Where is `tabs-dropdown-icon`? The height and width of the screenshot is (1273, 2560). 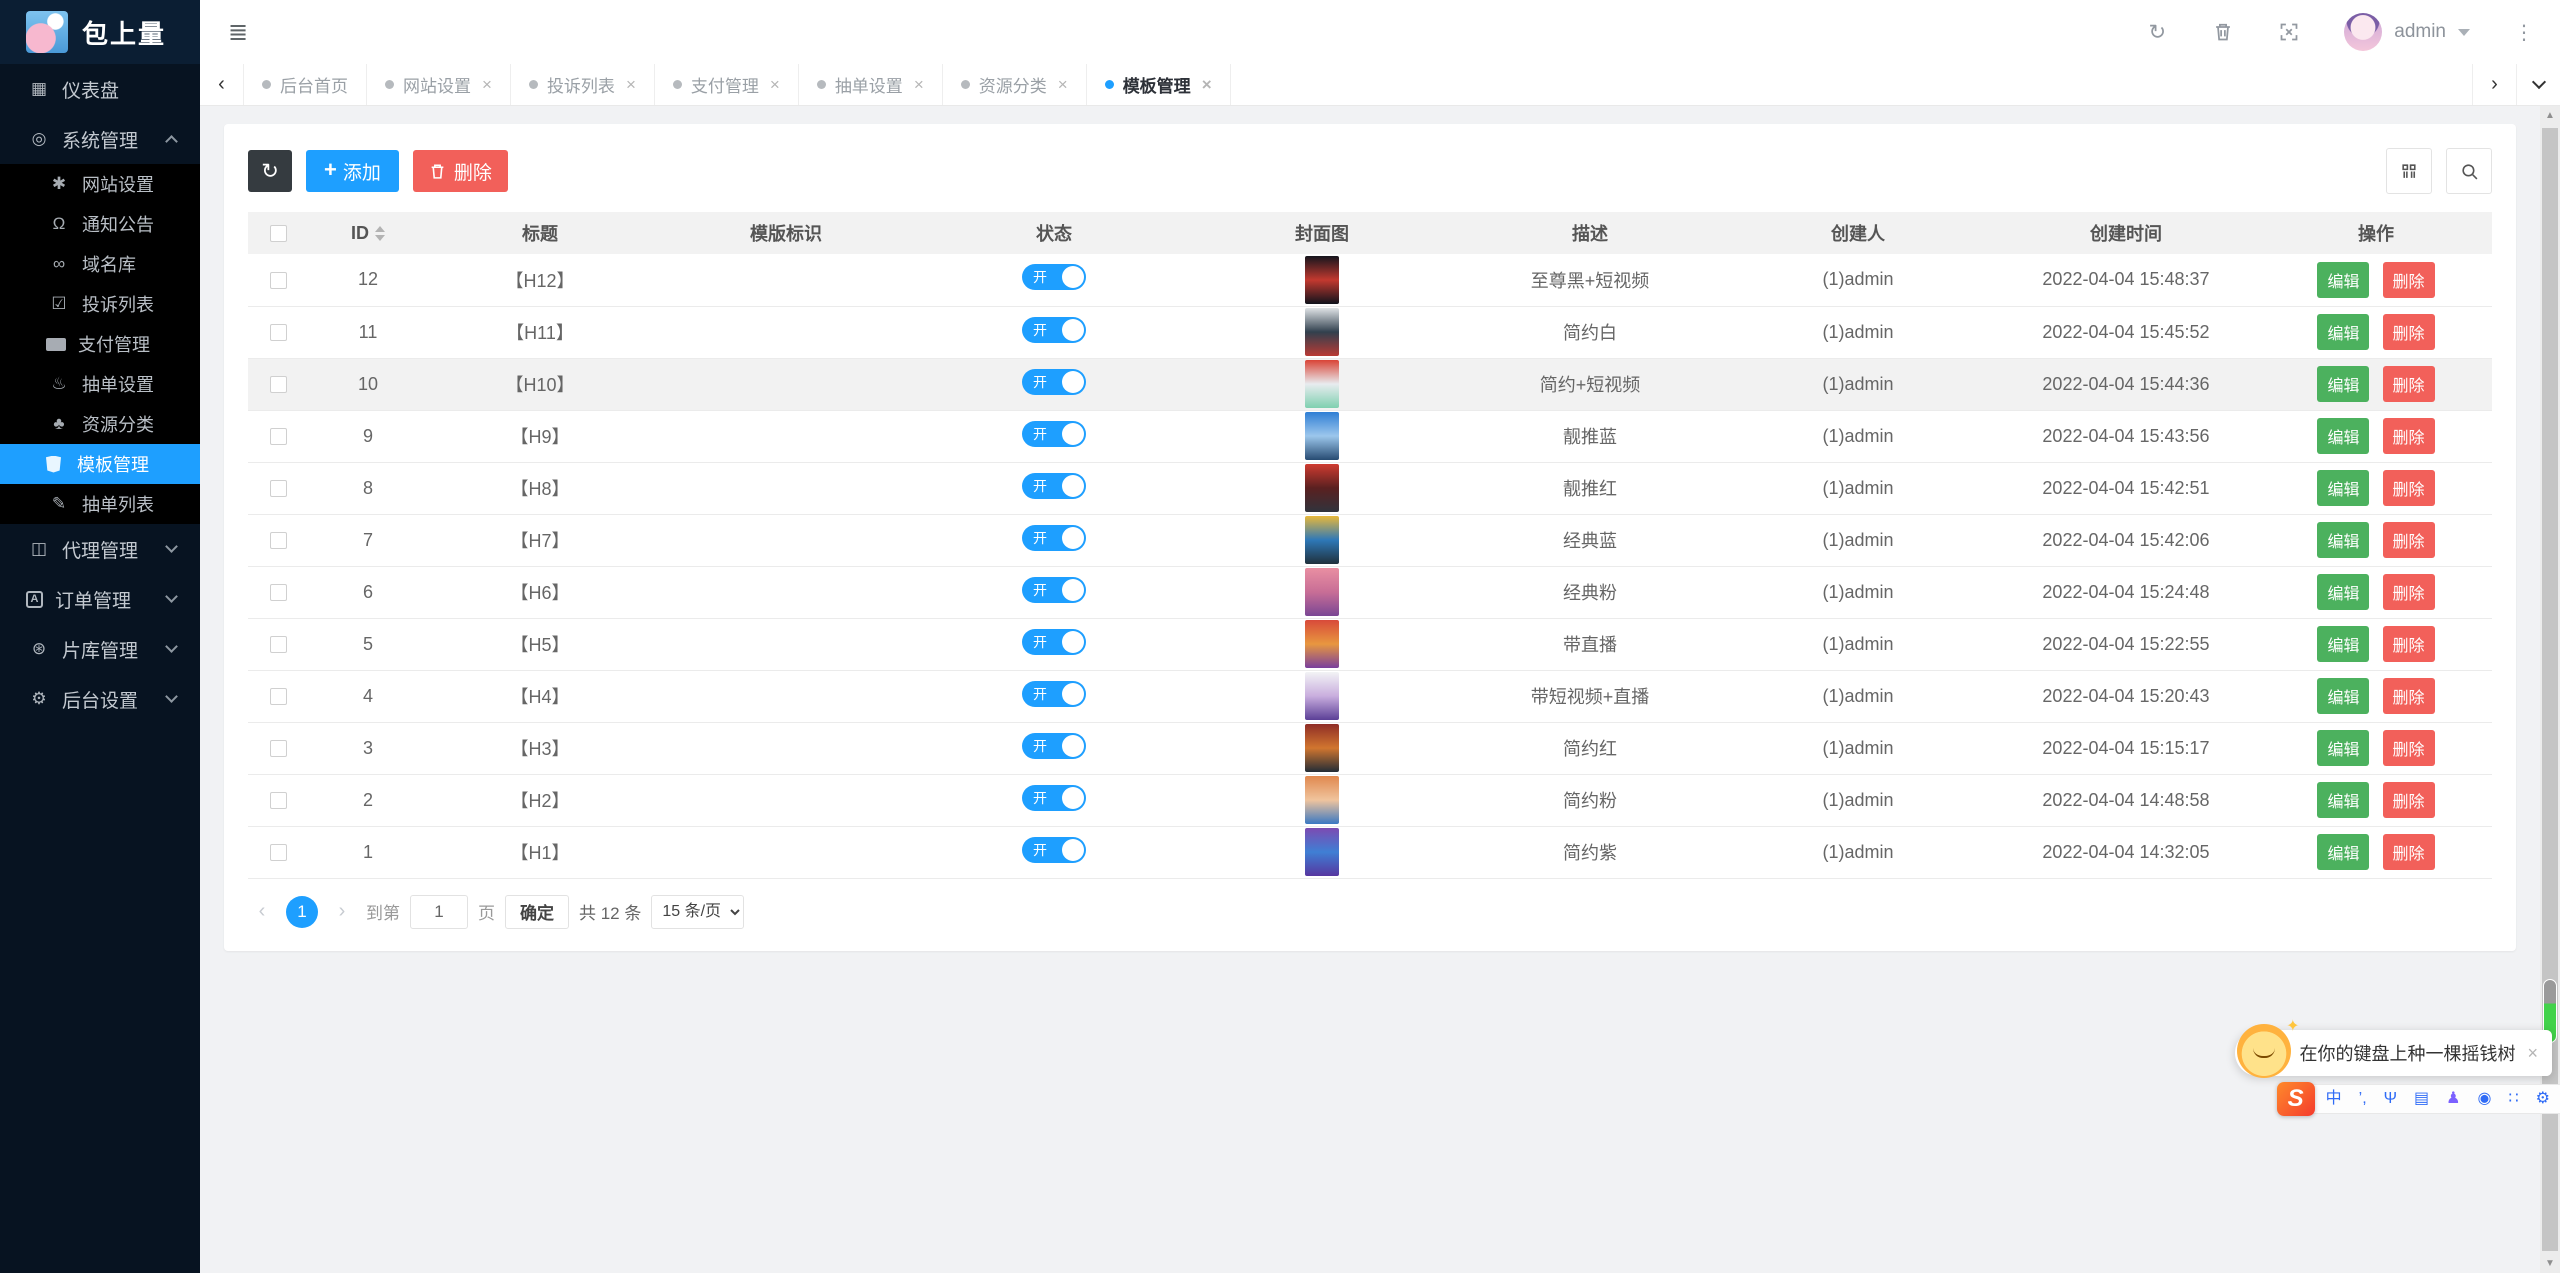 tabs-dropdown-icon is located at coordinates (2538, 84).